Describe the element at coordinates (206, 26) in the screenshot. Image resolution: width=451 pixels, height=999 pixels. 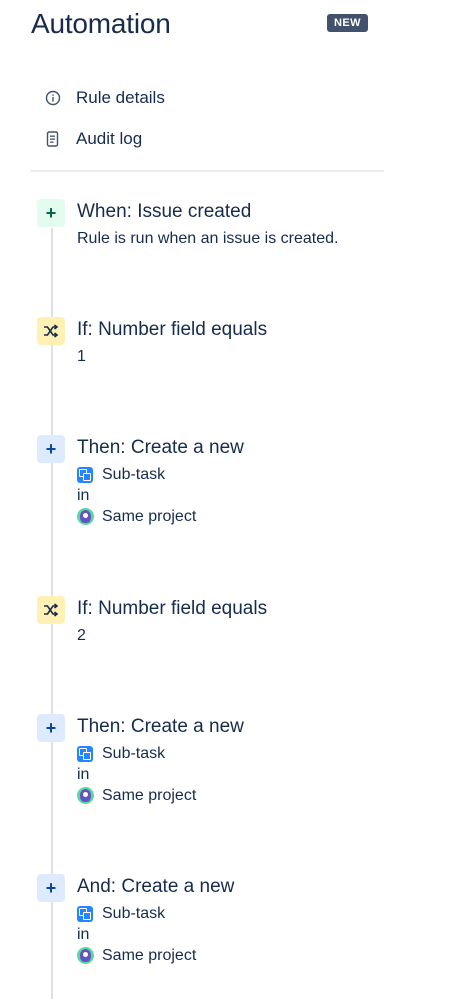
I see `page-header: Automation NEW` at that location.